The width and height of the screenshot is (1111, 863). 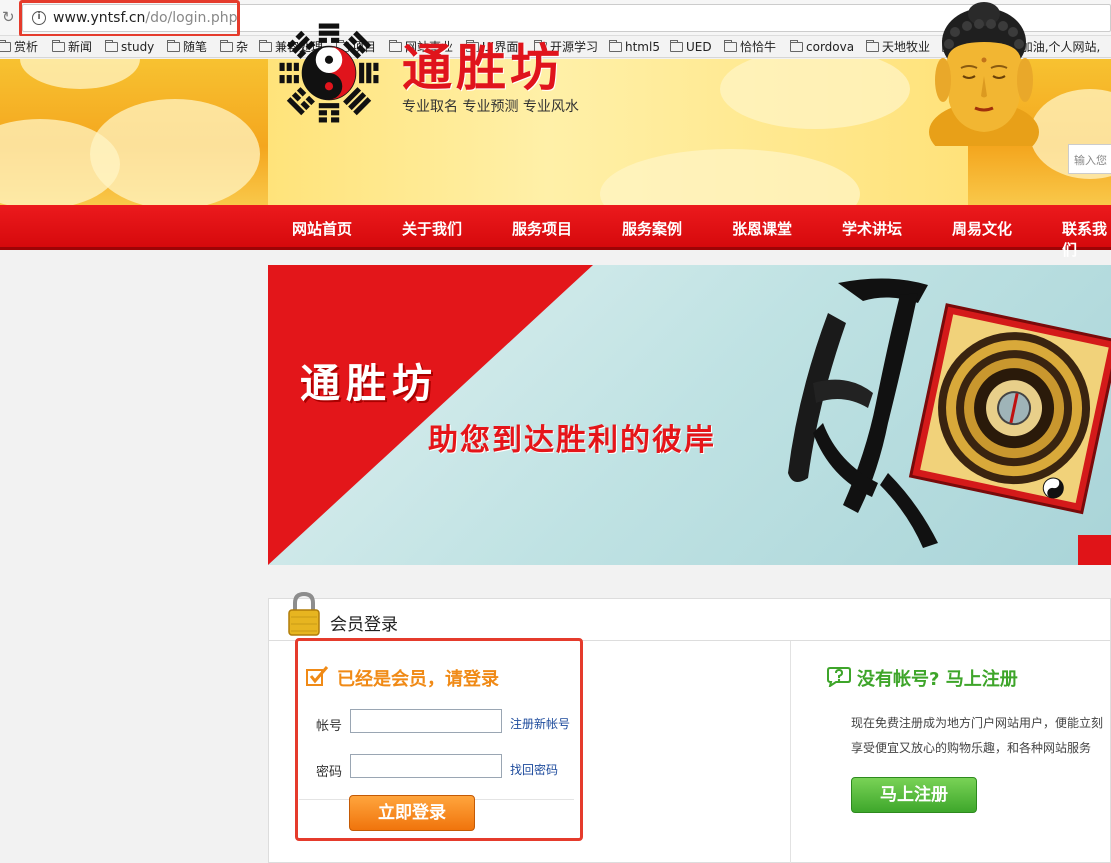 I want to click on panel-header: 会员登录, so click(x=690, y=616).